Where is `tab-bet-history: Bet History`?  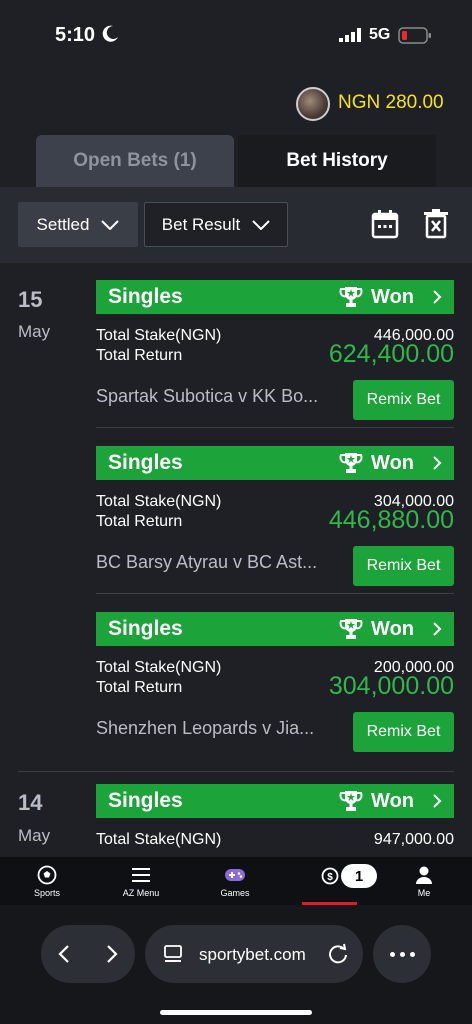 tab-bet-history: Bet History is located at coordinates (337, 161).